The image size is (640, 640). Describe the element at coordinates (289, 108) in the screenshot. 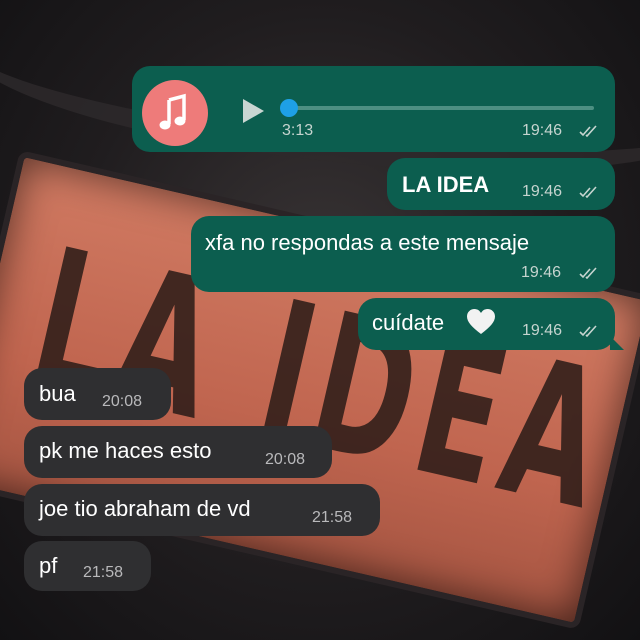

I see `audio-progress-knob` at that location.